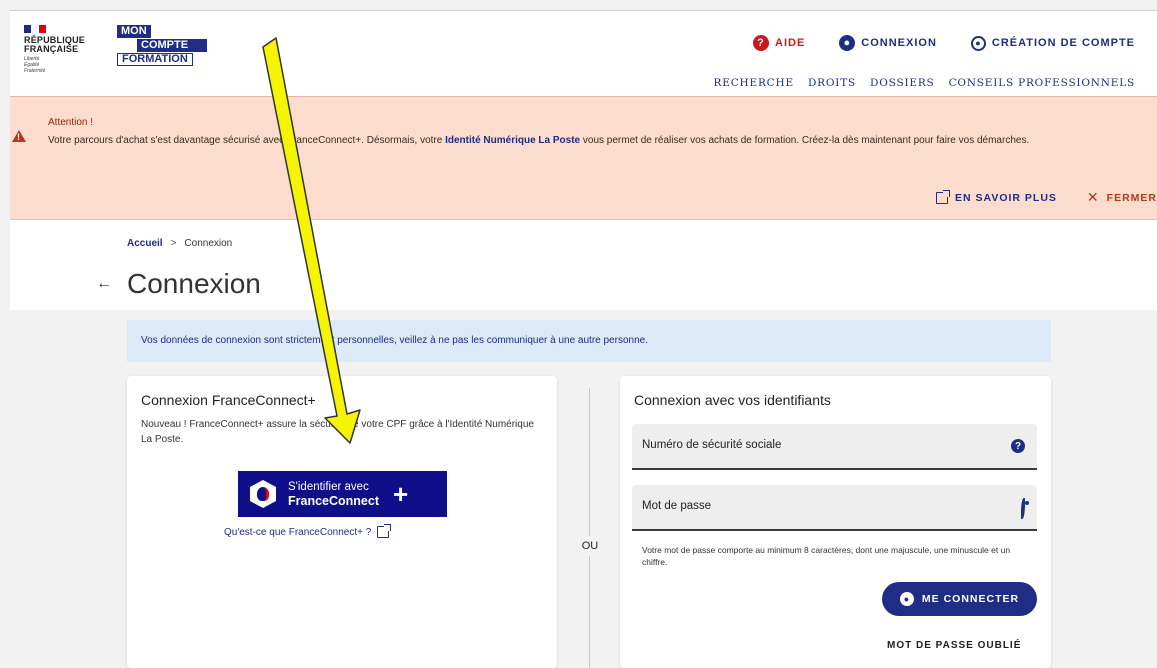 The width and height of the screenshot is (1157, 668). What do you see at coordinates (978, 43) in the screenshot?
I see `account-circle-icon: ●` at bounding box center [978, 43].